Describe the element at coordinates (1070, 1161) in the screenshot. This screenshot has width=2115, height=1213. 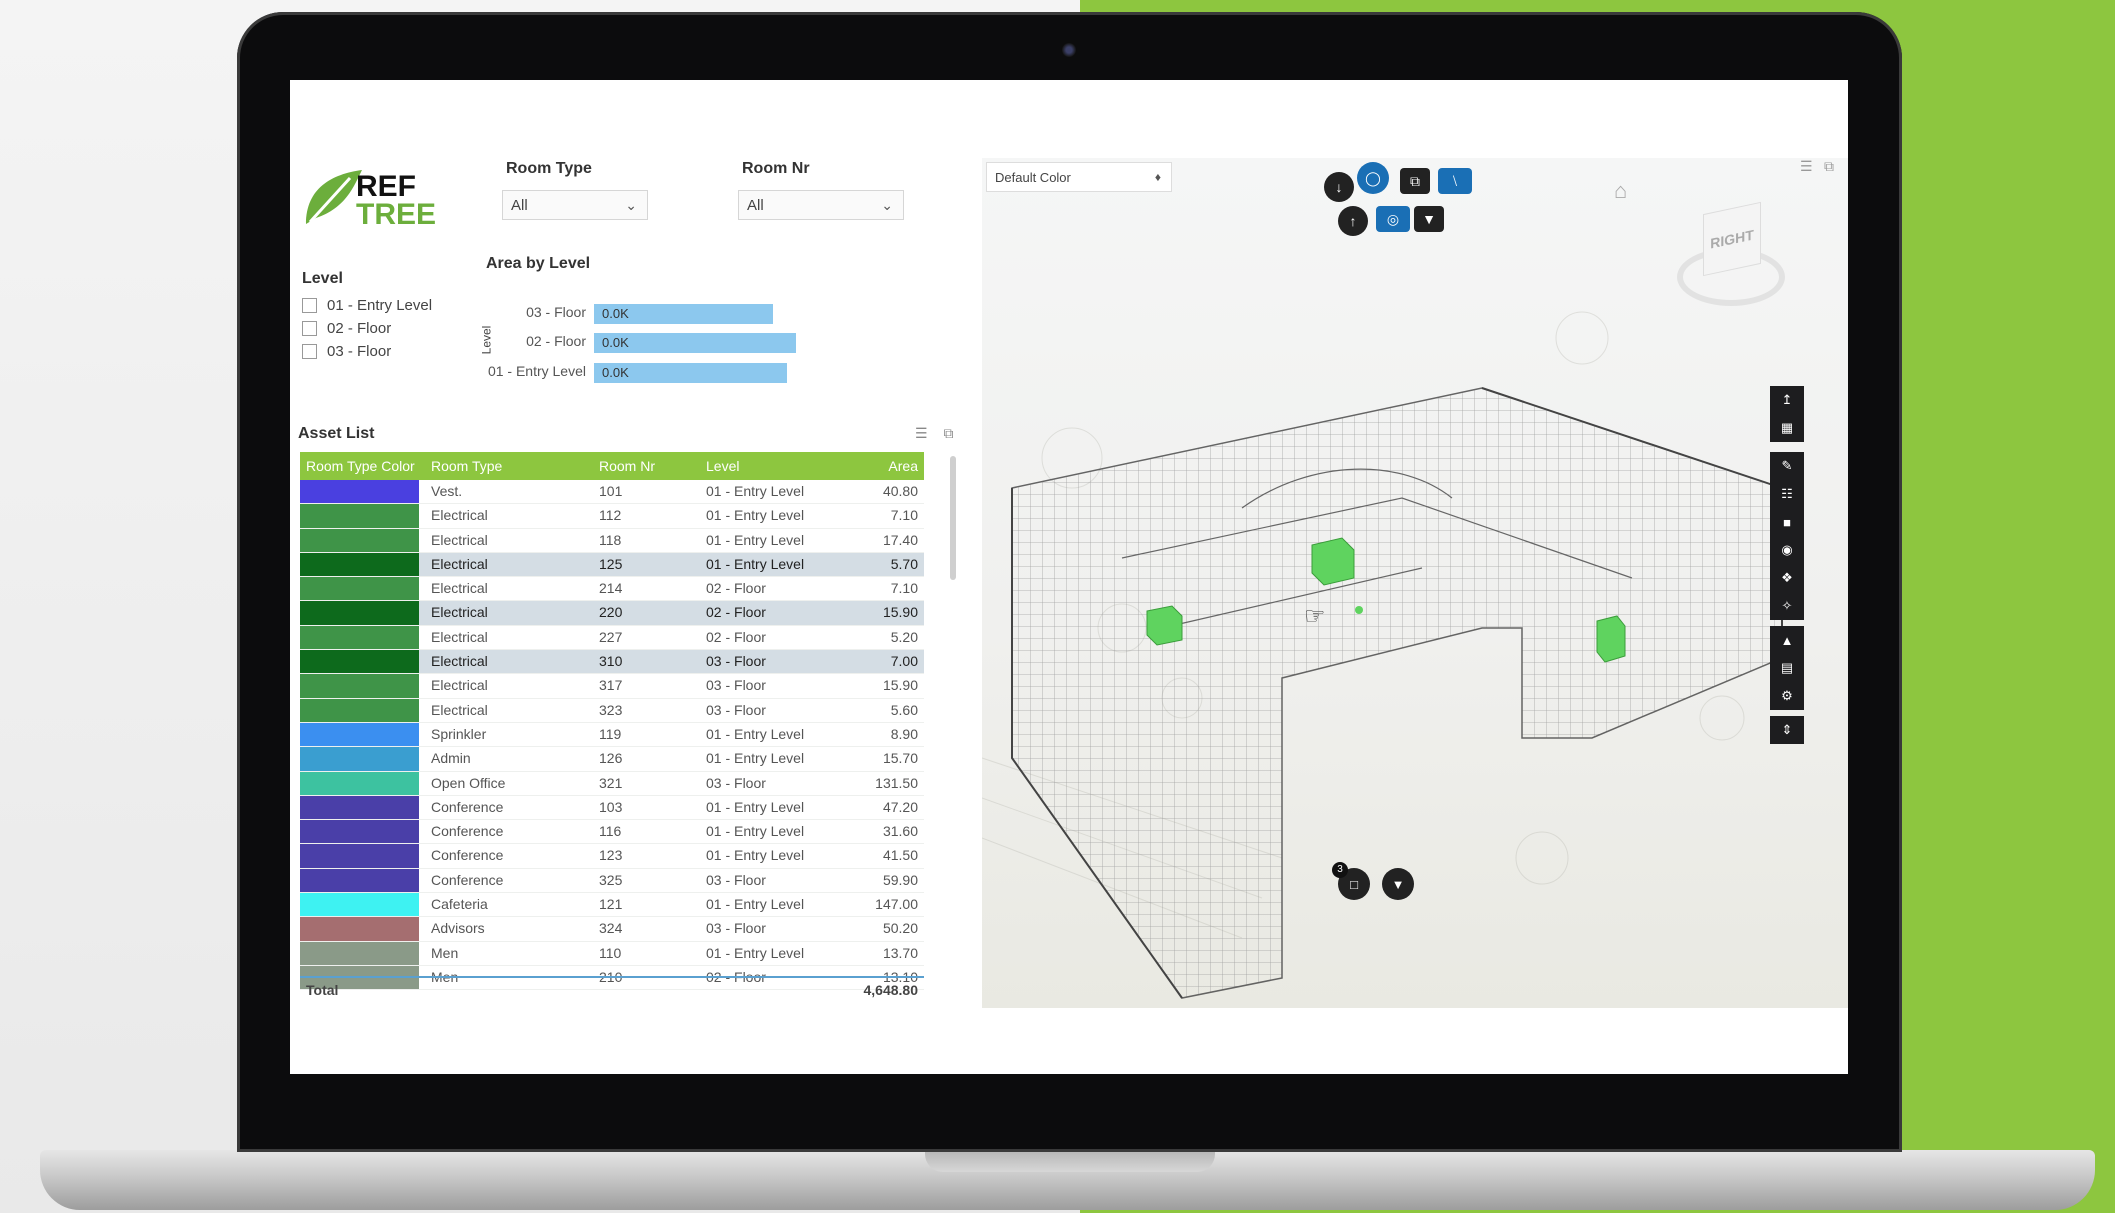
I see `laptop-notch` at that location.